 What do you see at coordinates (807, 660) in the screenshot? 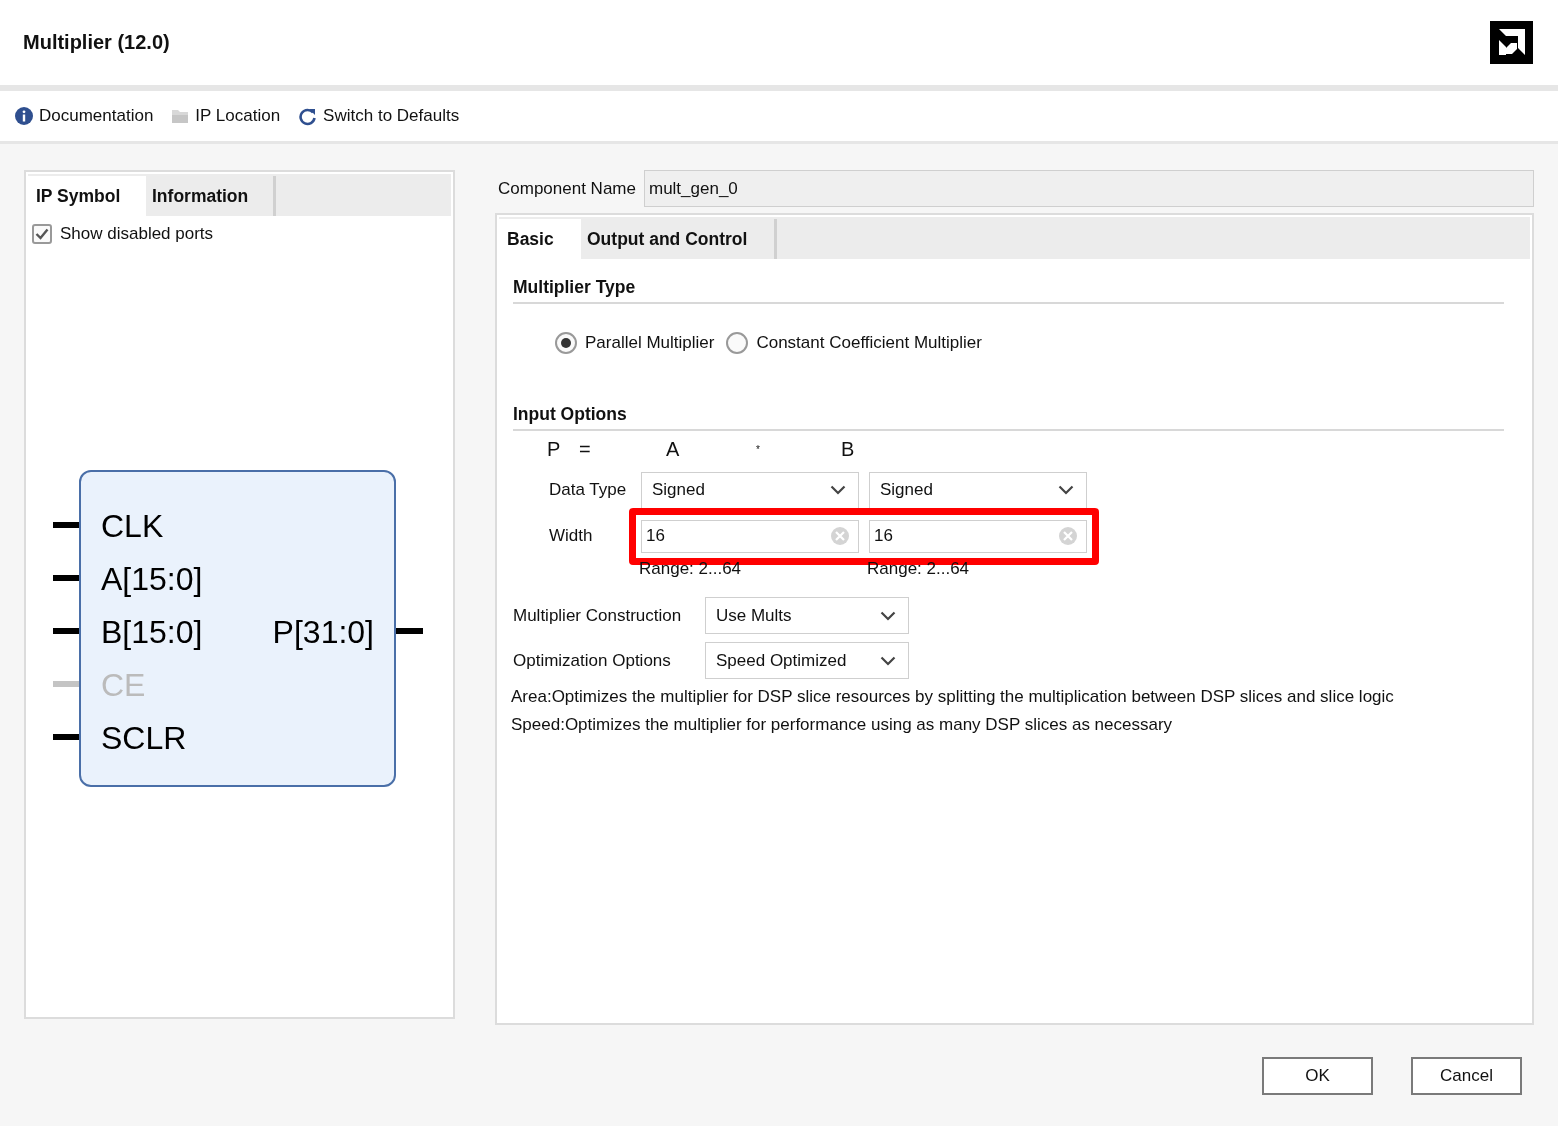
I see `optimization-dropdown: Speed Optimized` at bounding box center [807, 660].